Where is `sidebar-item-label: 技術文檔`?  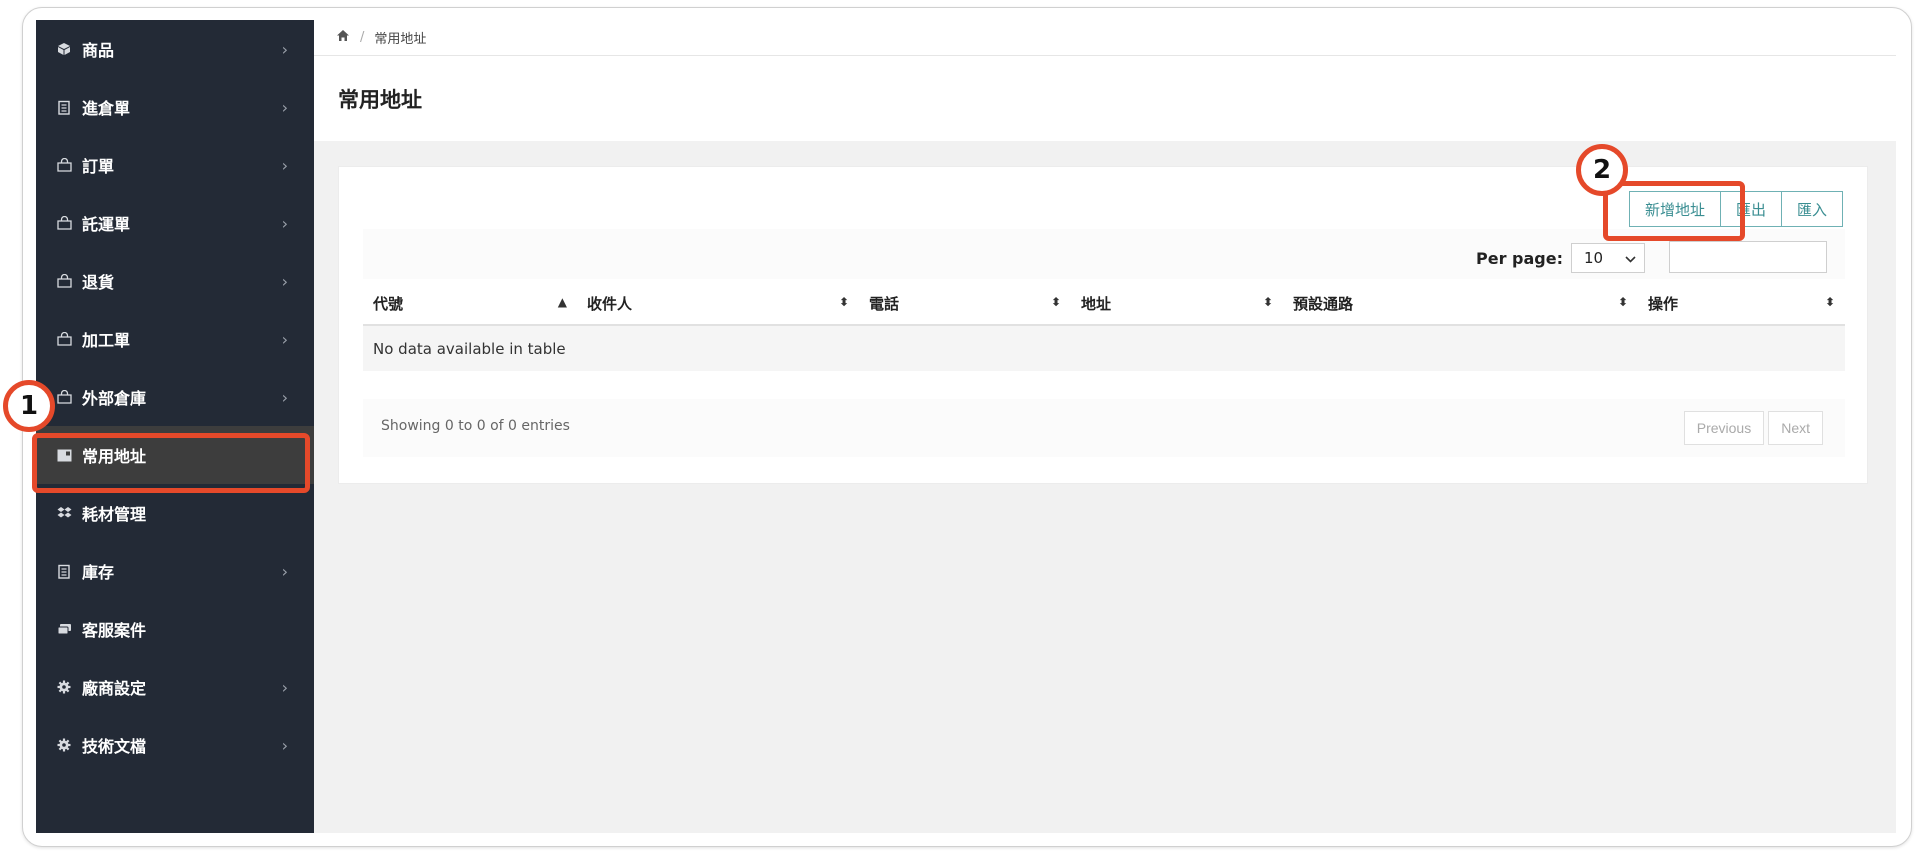
sidebar-item-label: 技術文檔 is located at coordinates (114, 746).